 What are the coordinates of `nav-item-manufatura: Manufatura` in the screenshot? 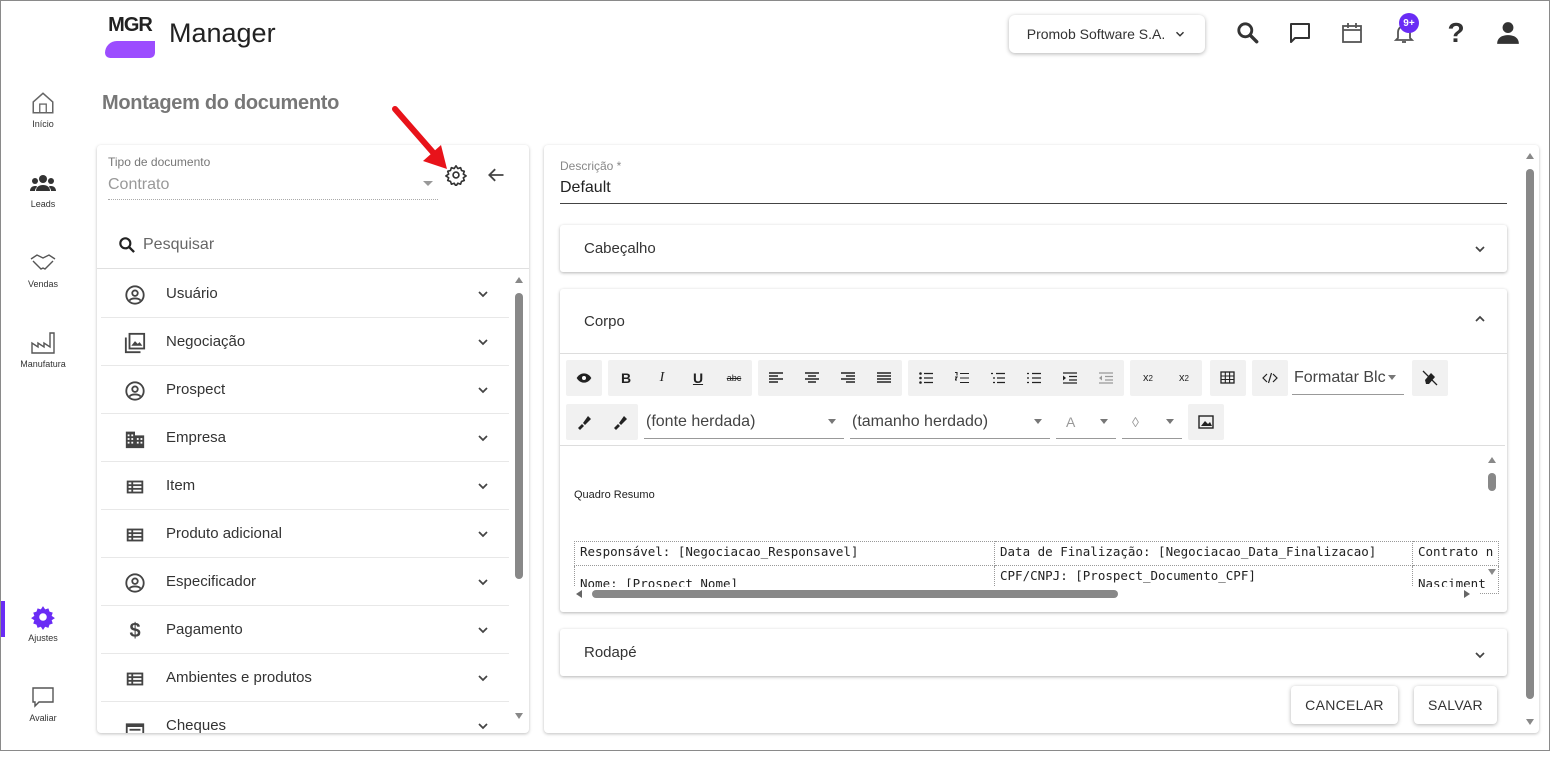 It's located at (43, 359).